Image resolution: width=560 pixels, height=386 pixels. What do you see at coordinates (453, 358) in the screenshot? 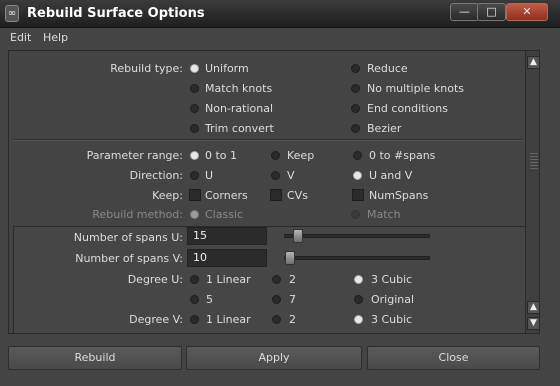
I see `close-button: Close` at bounding box center [453, 358].